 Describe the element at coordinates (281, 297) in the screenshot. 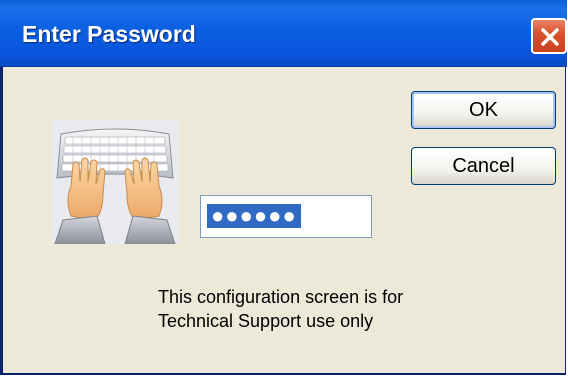

I see `info-message-line-1: This configuration screen is for` at that location.